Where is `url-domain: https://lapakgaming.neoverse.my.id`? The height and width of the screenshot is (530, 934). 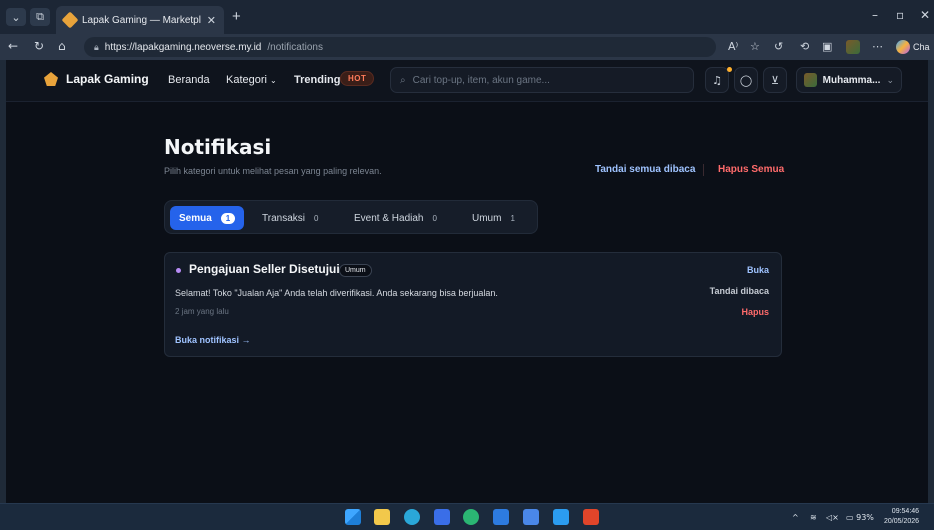
url-domain: https://lapakgaming.neoverse.my.id is located at coordinates (183, 47).